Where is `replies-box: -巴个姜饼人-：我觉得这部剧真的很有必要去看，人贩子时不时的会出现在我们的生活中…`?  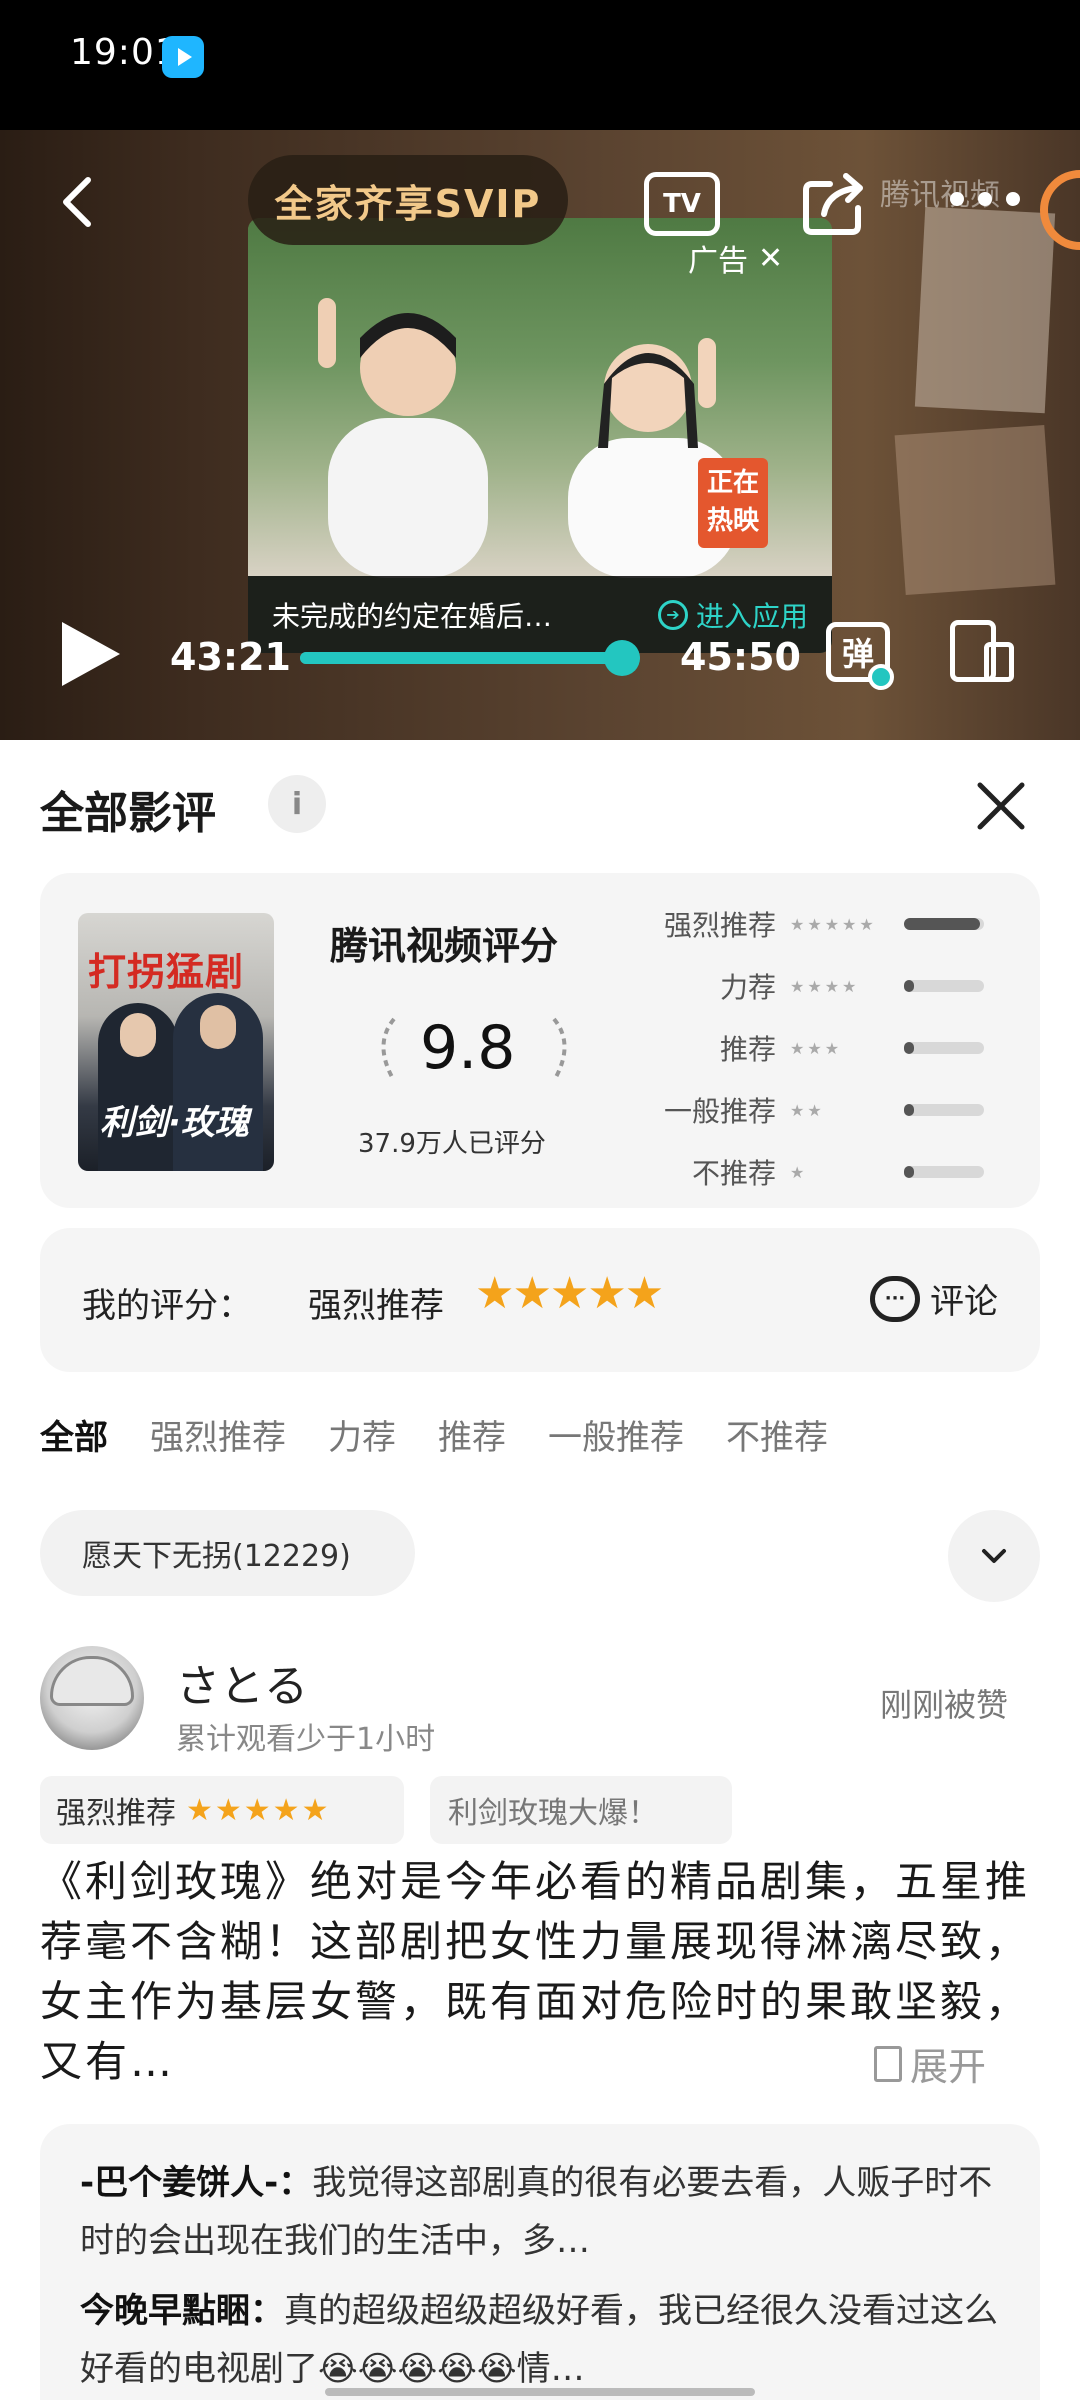
replies-box: -巴个姜饼人-：我觉得这部剧真的很有必要去看，人贩子时不时的会出现在我们的生活中… is located at coordinates (540, 2262).